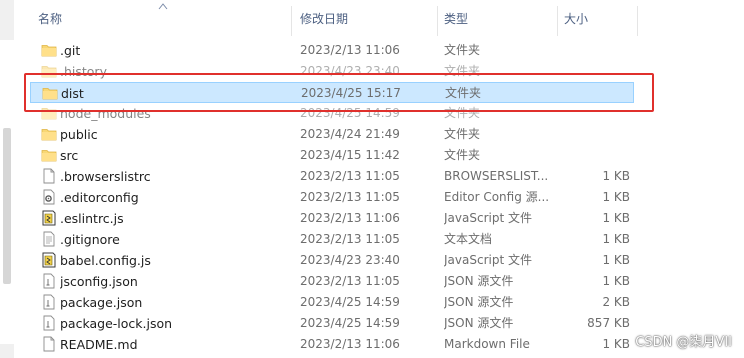  I want to click on file-row: .git 2023/2/13 11:06 文件夹, so click(332, 50).